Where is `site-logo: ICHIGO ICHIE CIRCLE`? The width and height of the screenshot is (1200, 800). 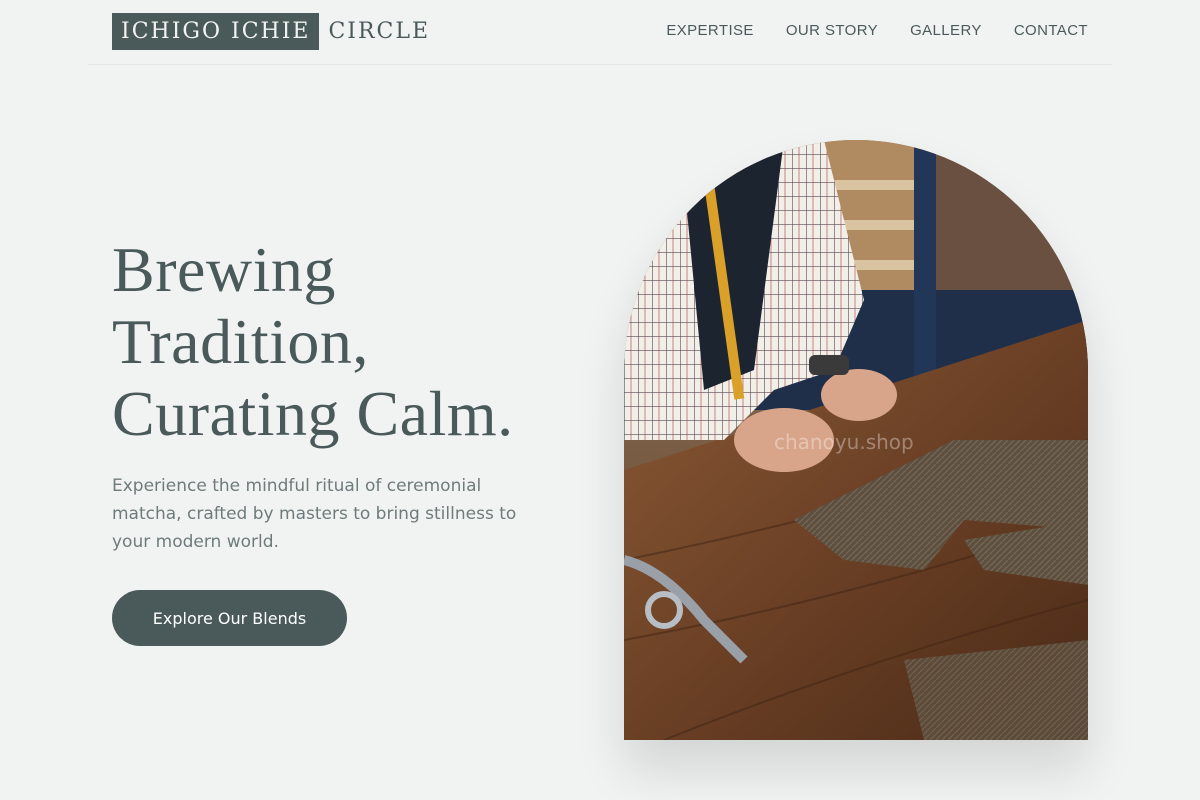 site-logo: ICHIGO ICHIE CIRCLE is located at coordinates (271, 31).